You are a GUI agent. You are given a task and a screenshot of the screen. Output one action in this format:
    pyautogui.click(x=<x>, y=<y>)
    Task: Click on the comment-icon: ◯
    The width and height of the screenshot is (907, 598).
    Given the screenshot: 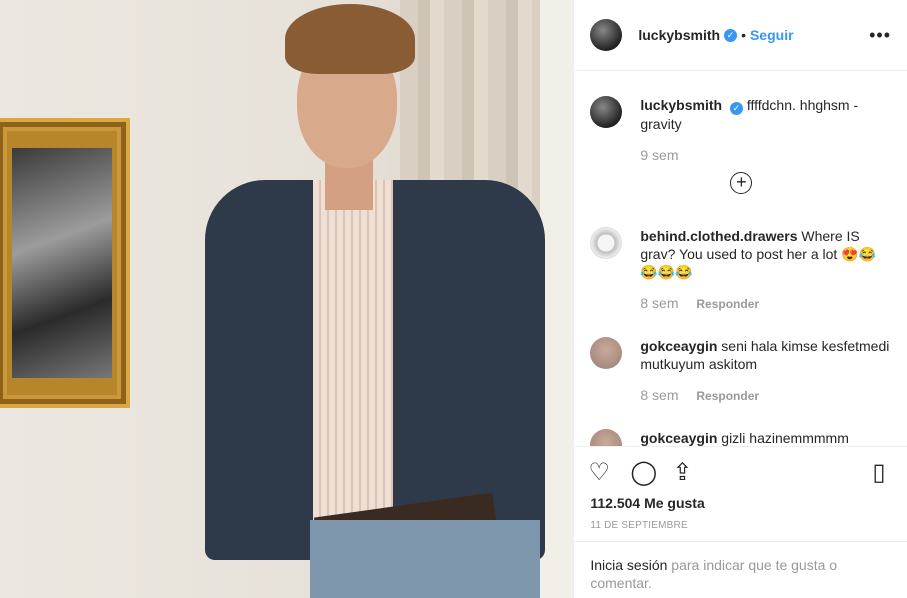 What is the action you would take?
    pyautogui.click(x=643, y=473)
    